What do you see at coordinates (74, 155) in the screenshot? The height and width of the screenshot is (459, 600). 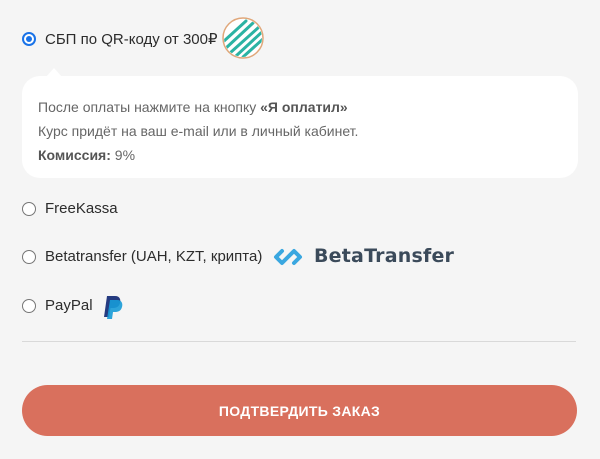 I see `commission-label: Комиссия:` at bounding box center [74, 155].